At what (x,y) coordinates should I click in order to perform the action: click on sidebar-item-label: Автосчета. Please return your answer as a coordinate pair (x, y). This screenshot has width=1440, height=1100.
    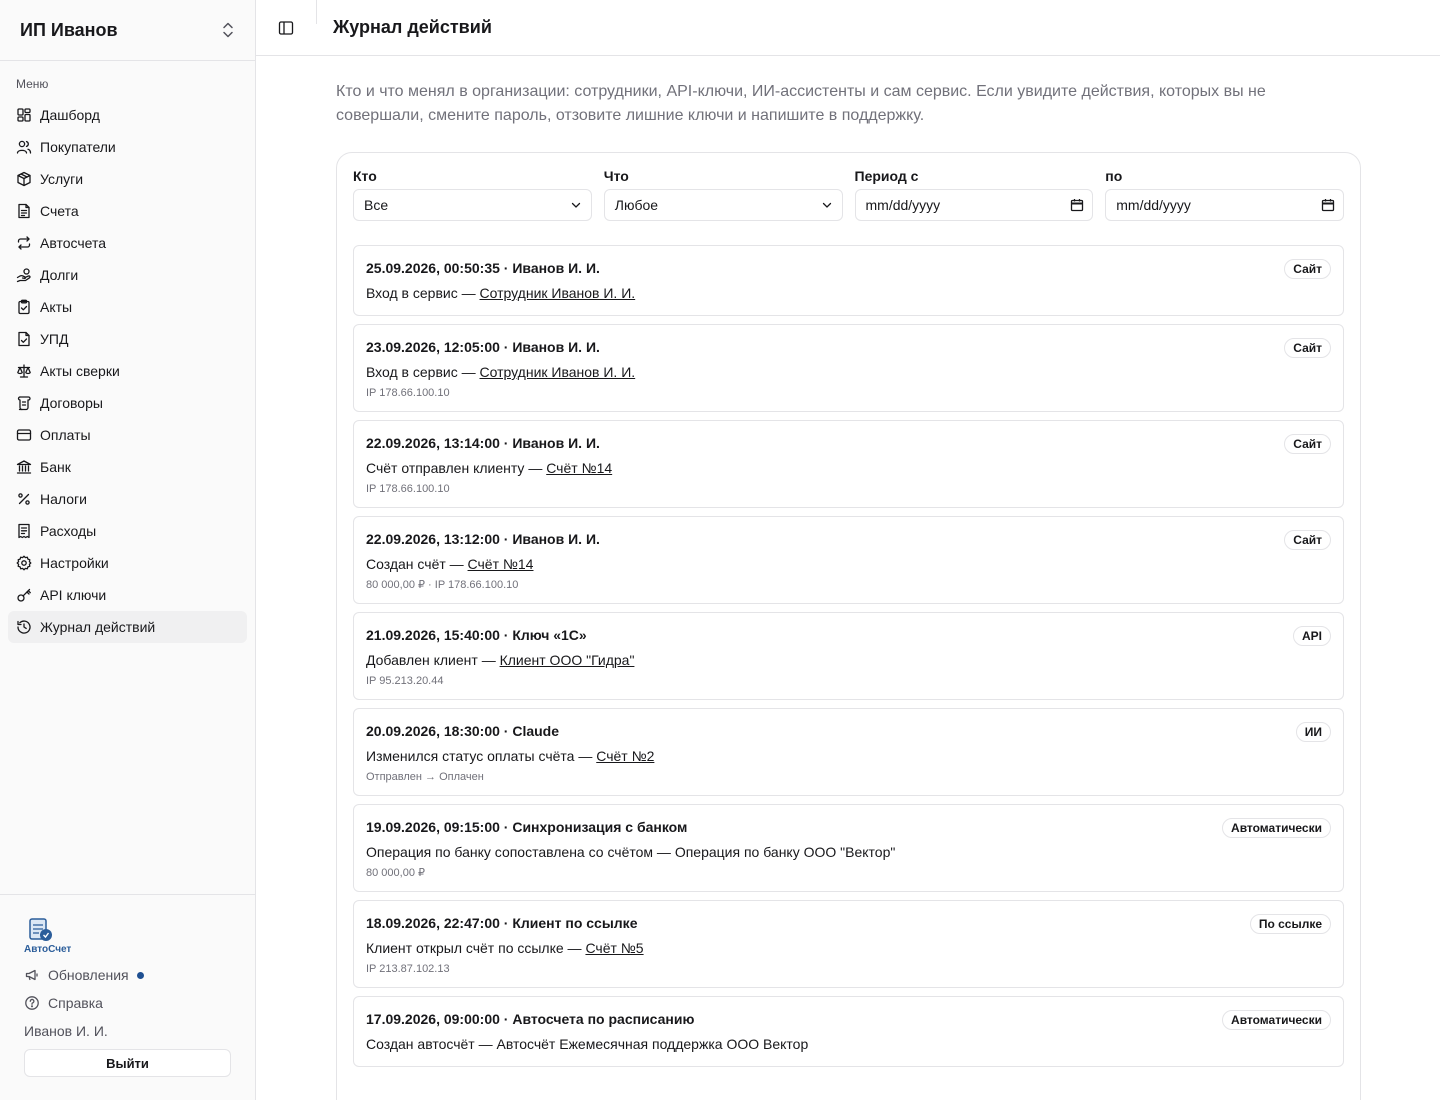
    Looking at the image, I should click on (73, 243).